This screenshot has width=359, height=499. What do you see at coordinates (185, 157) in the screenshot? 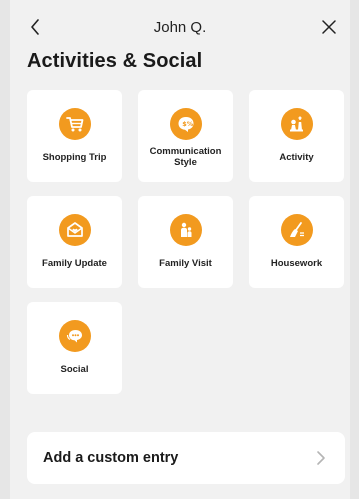
I see `card-label: Communication Style` at bounding box center [185, 157].